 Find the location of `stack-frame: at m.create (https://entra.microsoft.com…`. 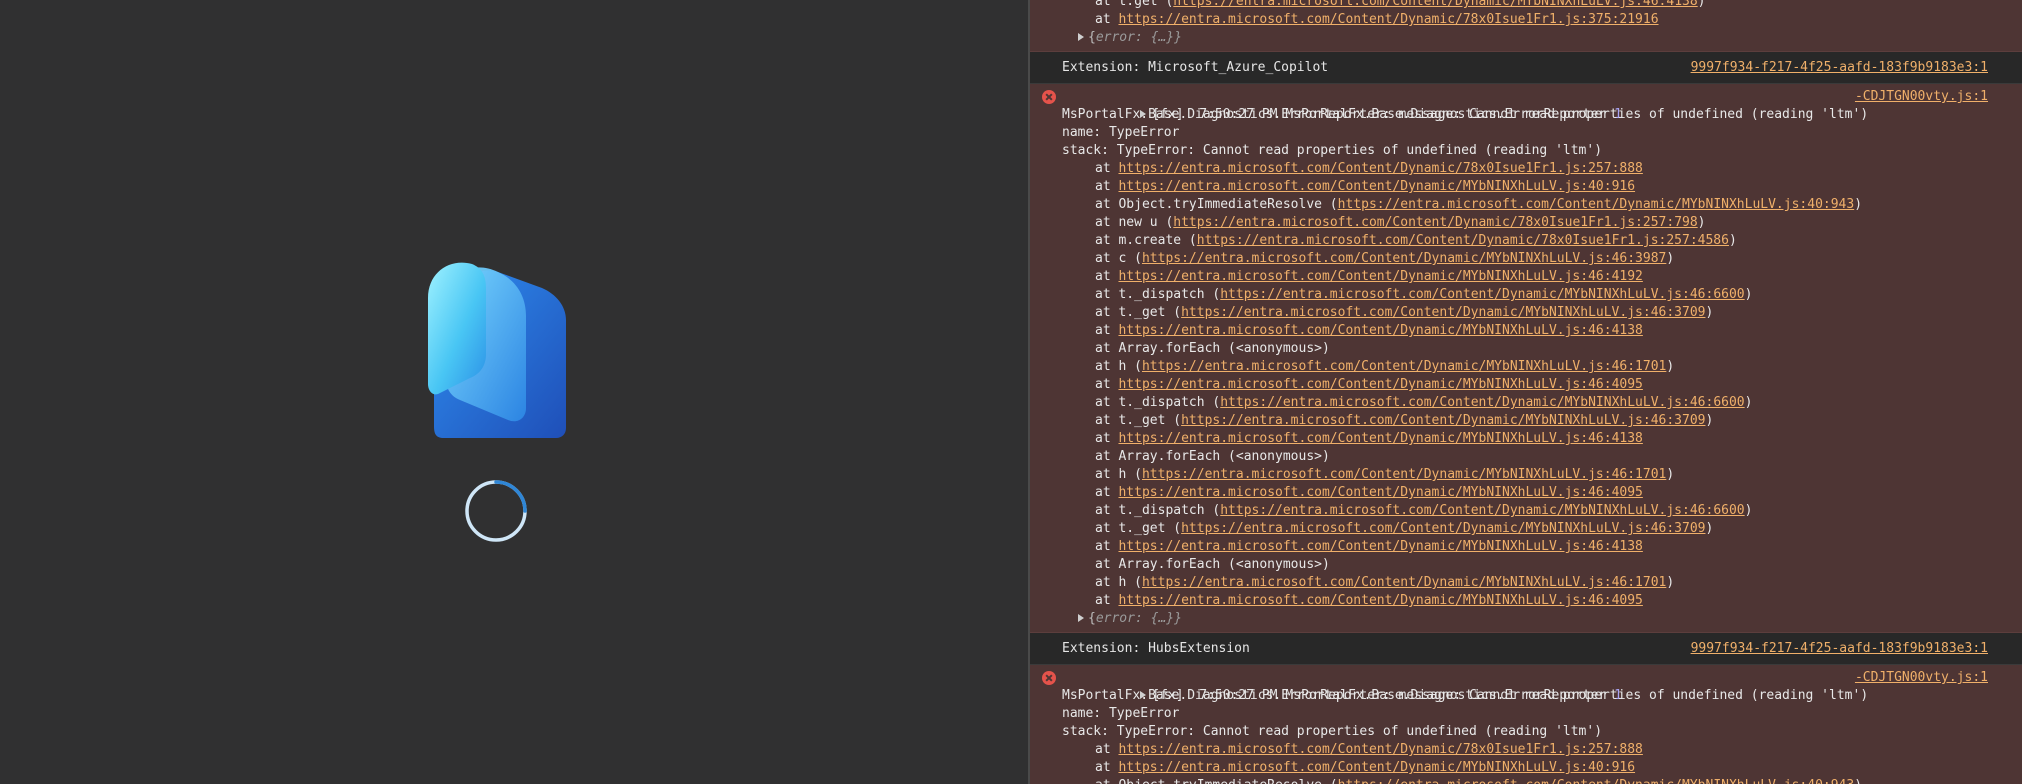

stack-frame: at m.create (https://entra.microsoft.com… is located at coordinates (1416, 240).